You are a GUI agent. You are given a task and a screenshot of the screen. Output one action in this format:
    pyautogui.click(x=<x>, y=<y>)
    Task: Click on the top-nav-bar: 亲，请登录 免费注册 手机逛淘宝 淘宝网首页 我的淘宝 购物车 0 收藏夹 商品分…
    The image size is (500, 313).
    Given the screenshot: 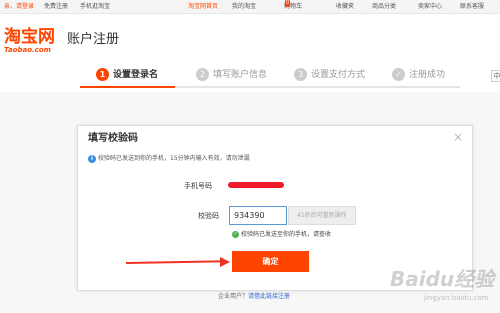 What is the action you would take?
    pyautogui.click(x=250, y=7)
    